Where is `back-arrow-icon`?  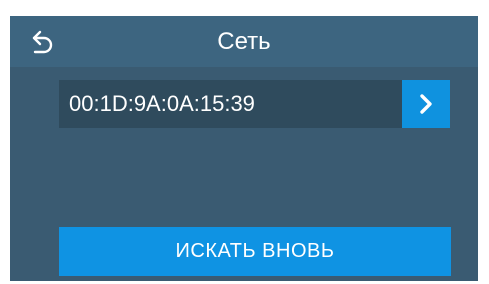
back-arrow-icon is located at coordinates (42, 42).